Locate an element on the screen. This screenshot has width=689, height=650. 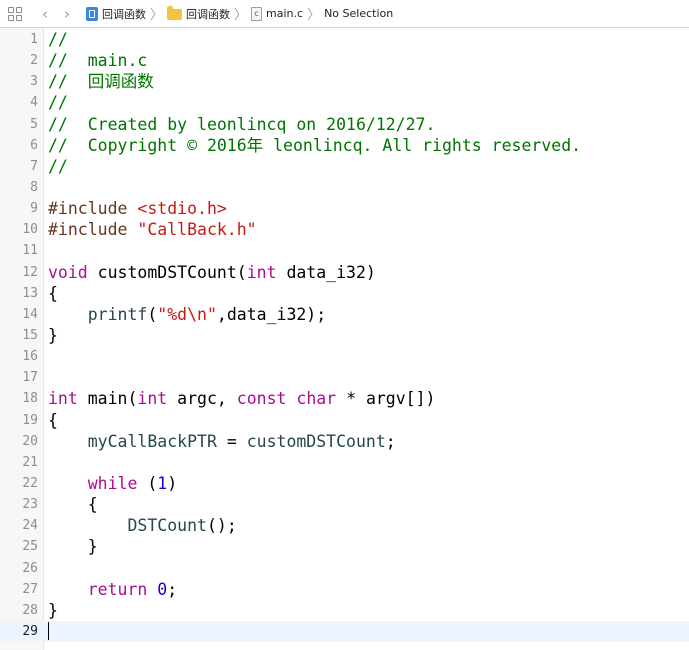
code-line: 29 is located at coordinates (344, 631).